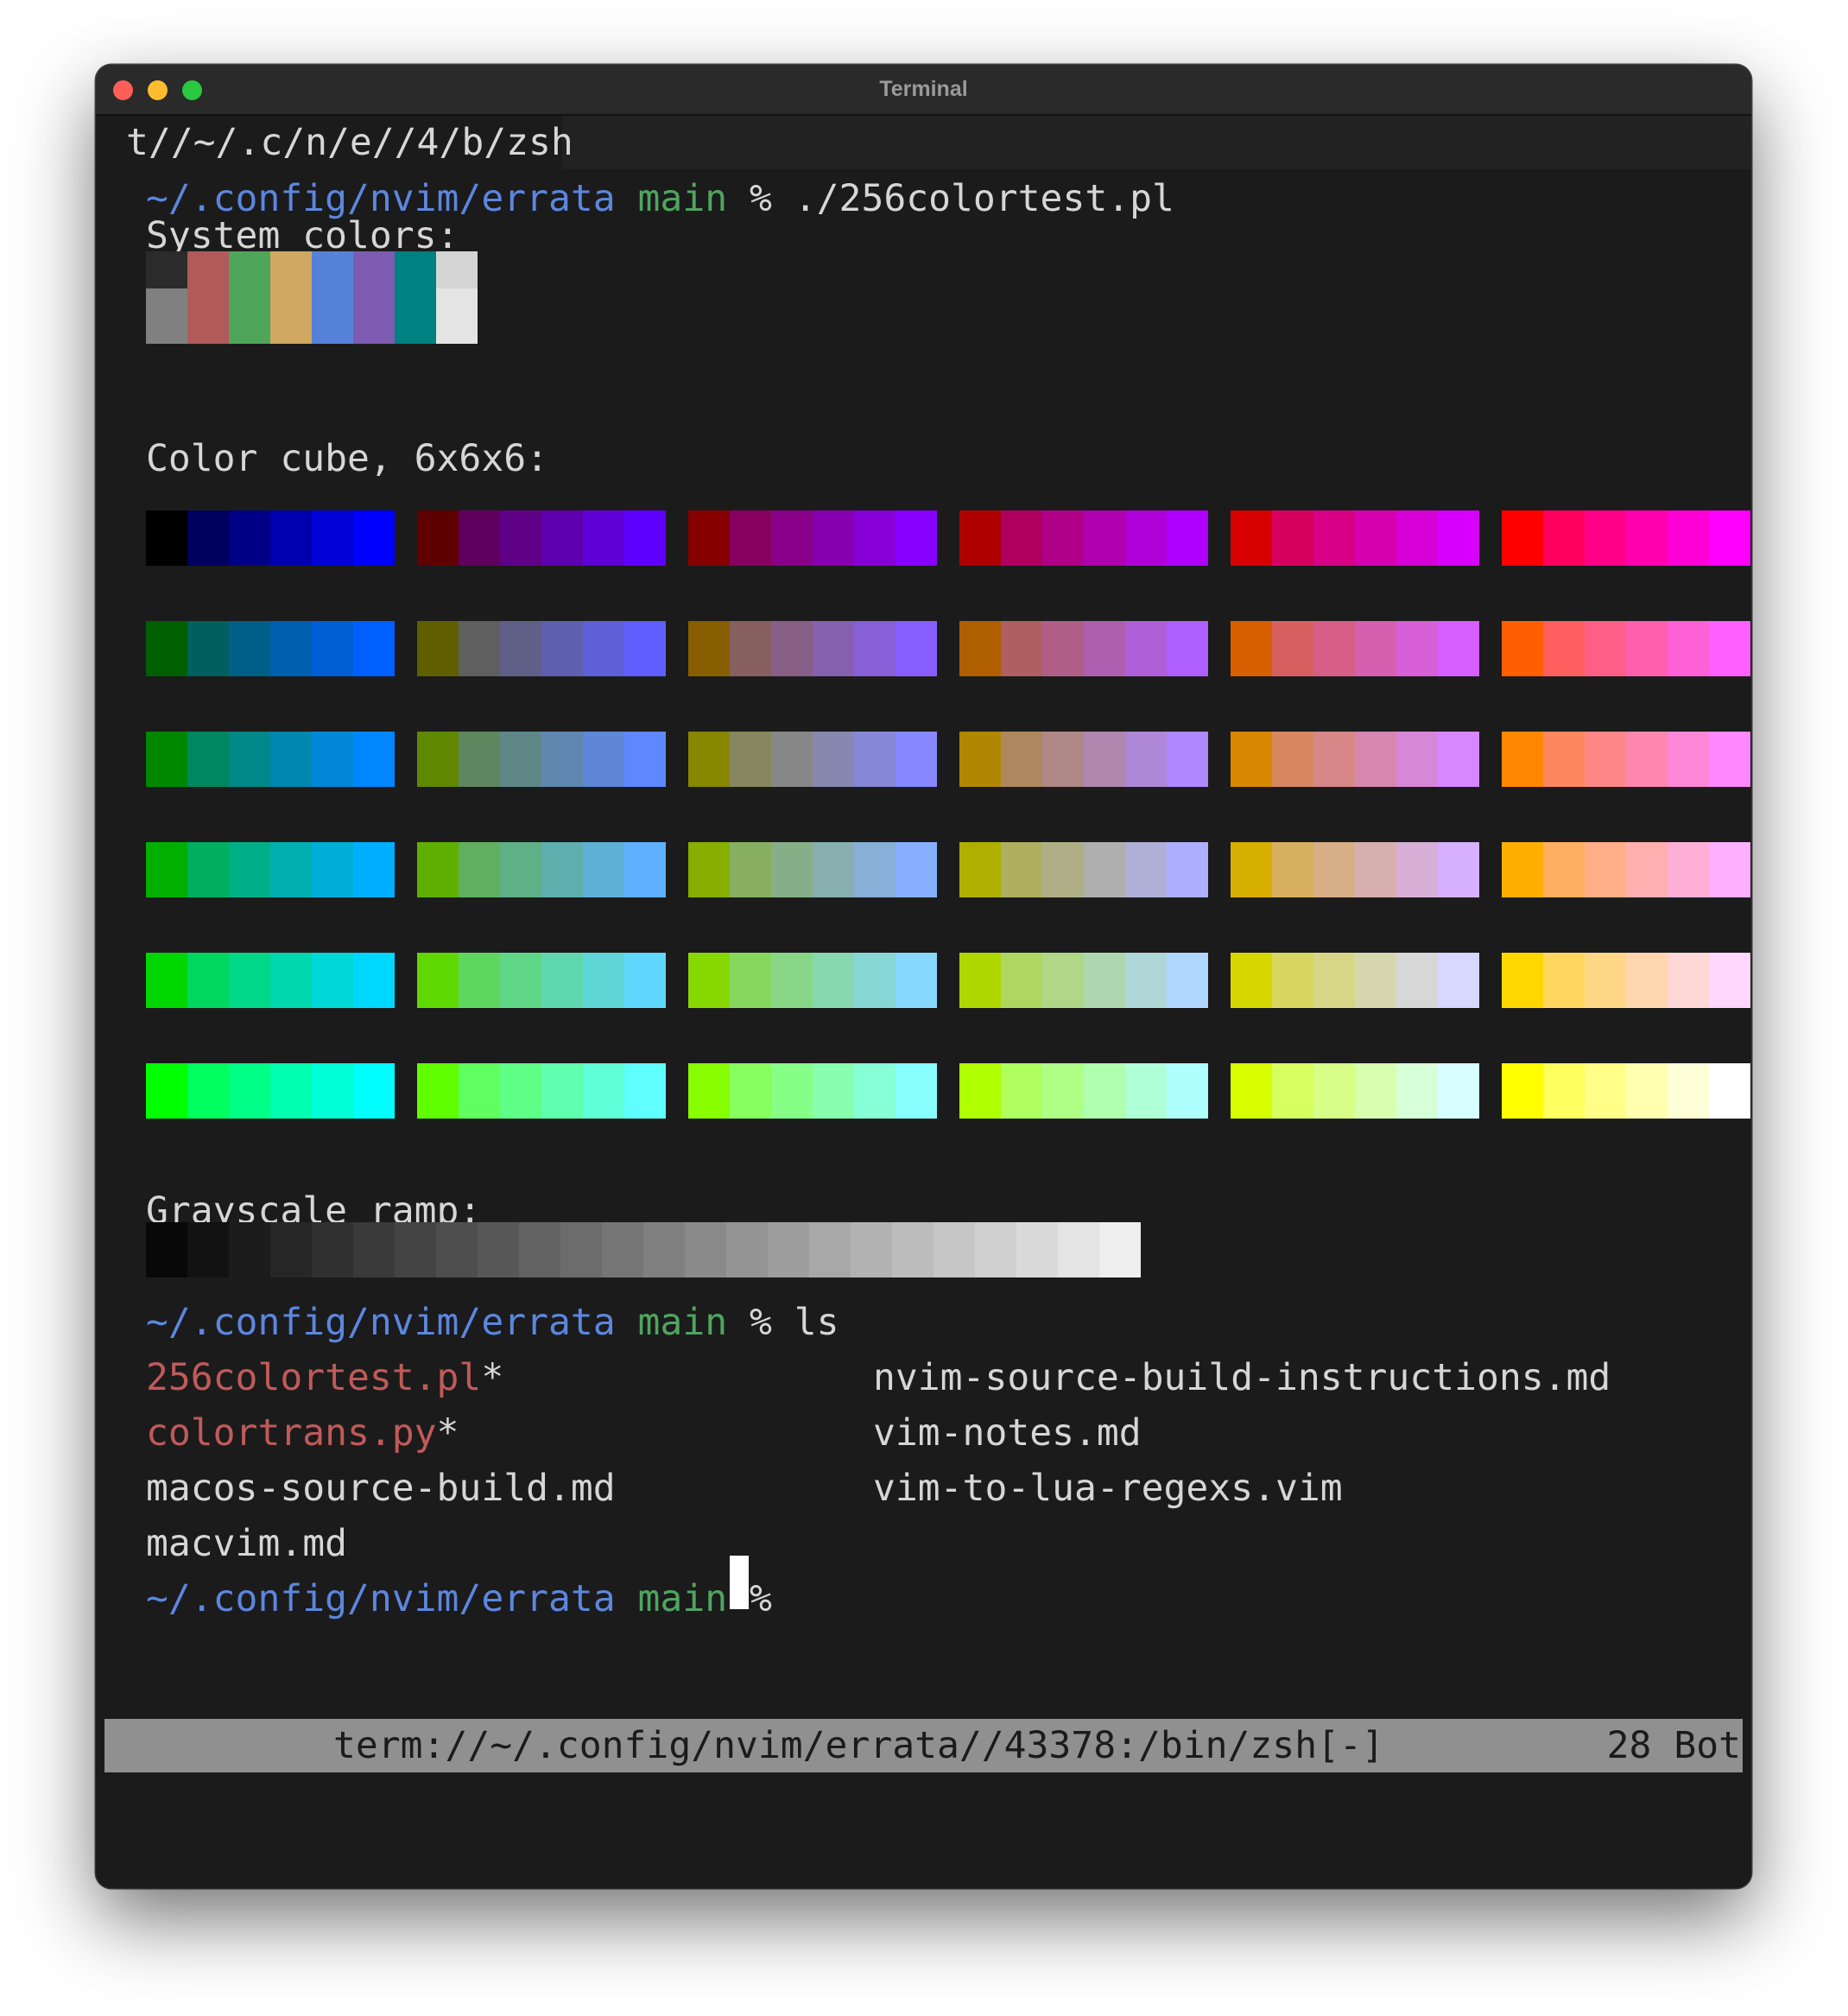 The height and width of the screenshot is (2016, 1848). What do you see at coordinates (816, 1323) in the screenshot?
I see `command-text: ls` at bounding box center [816, 1323].